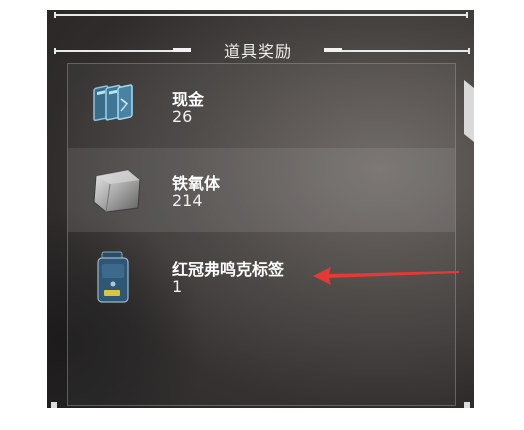 The height and width of the screenshot is (430, 524). I want to click on tag-device-icon, so click(113, 277).